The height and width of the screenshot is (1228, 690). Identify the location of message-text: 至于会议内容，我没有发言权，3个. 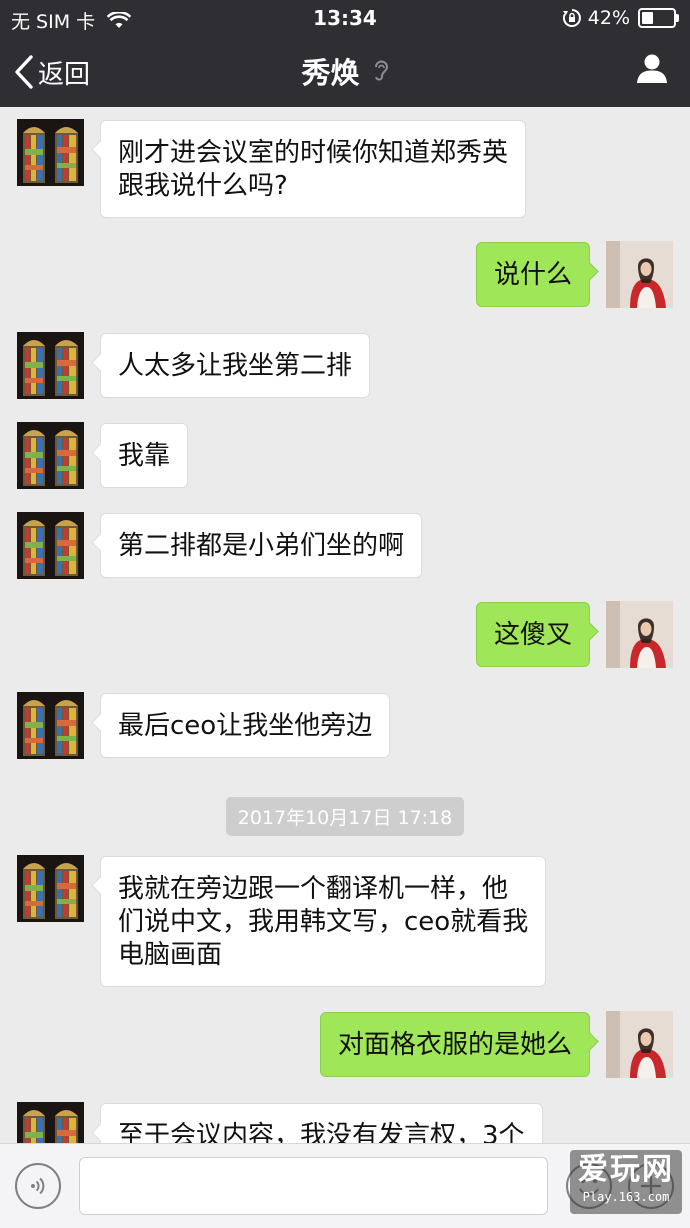
(321, 1132).